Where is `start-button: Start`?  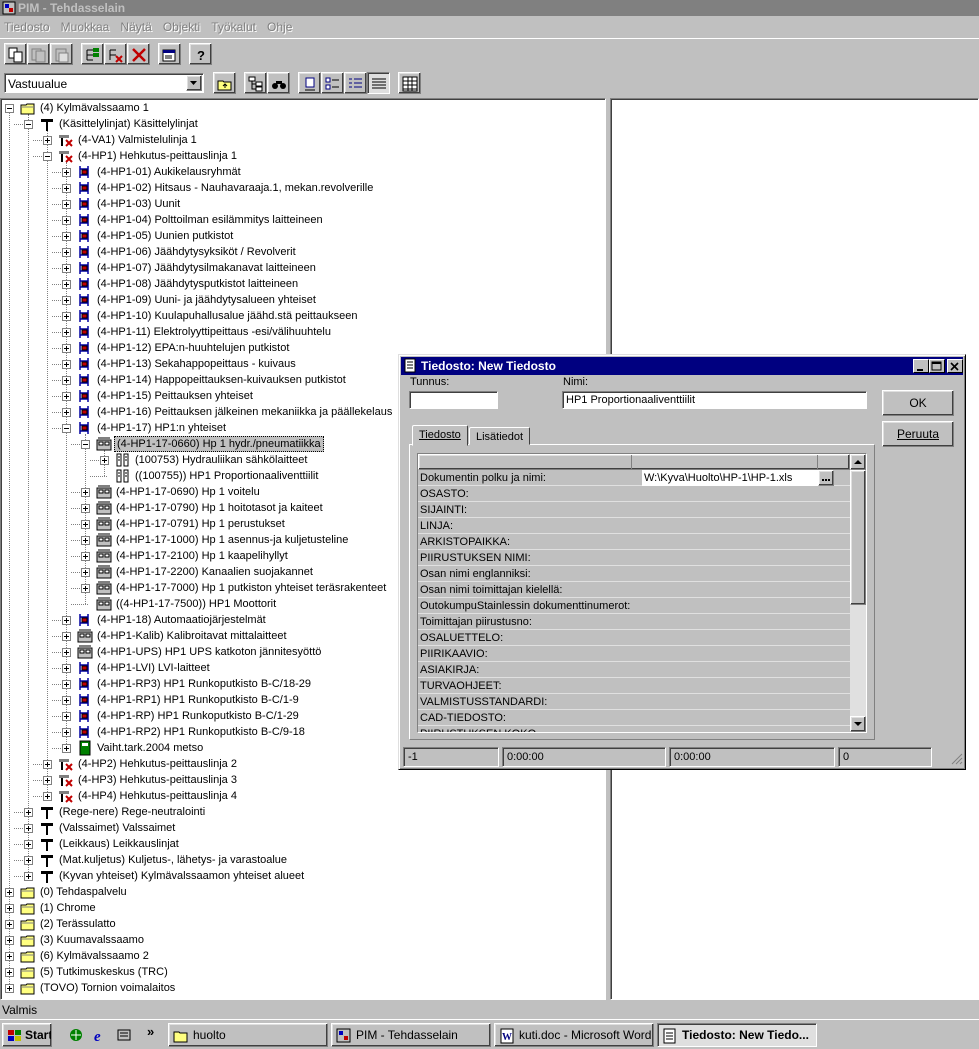
start-button: Start is located at coordinates (27, 1035).